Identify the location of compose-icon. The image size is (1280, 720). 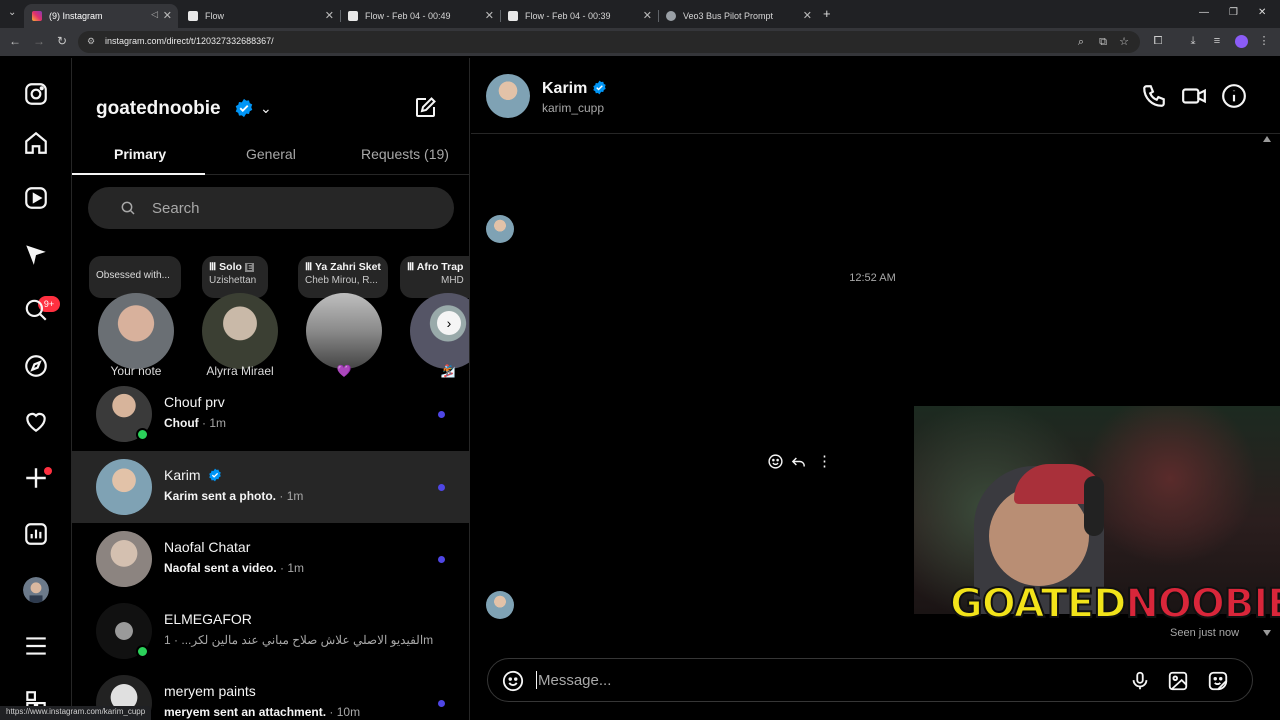
(426, 107).